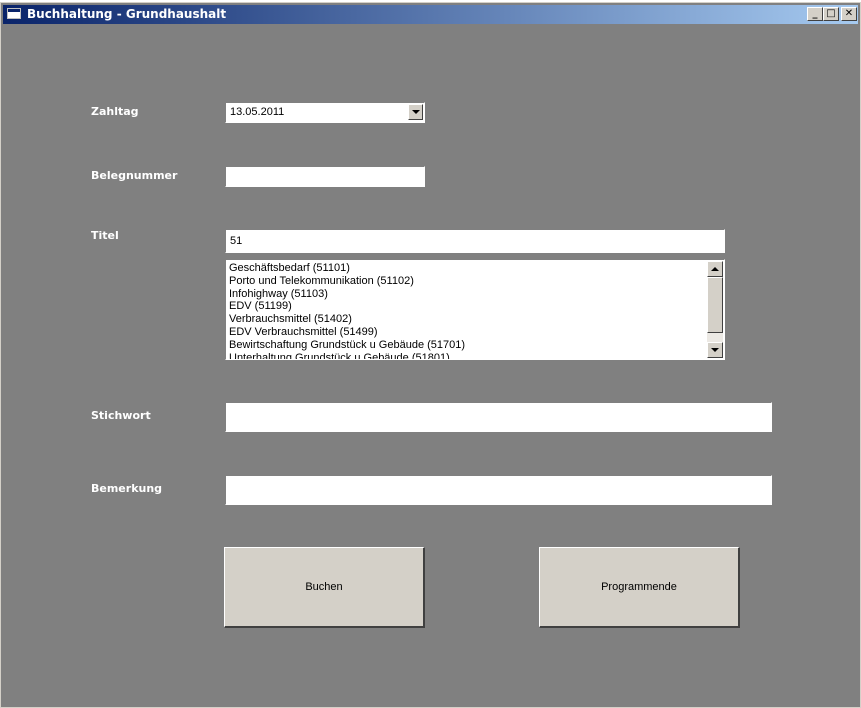 The height and width of the screenshot is (708, 861). I want to click on window-title: Buchhaltung - Grundhaushalt, so click(127, 14).